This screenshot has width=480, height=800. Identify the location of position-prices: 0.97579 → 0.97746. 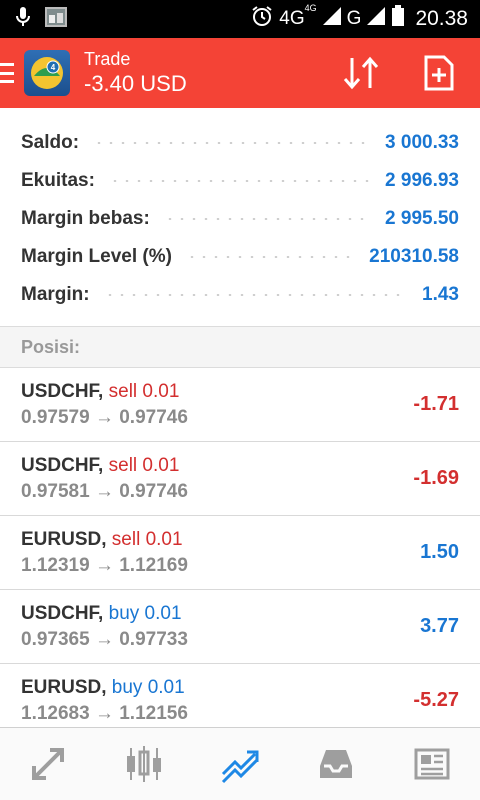
(104, 417).